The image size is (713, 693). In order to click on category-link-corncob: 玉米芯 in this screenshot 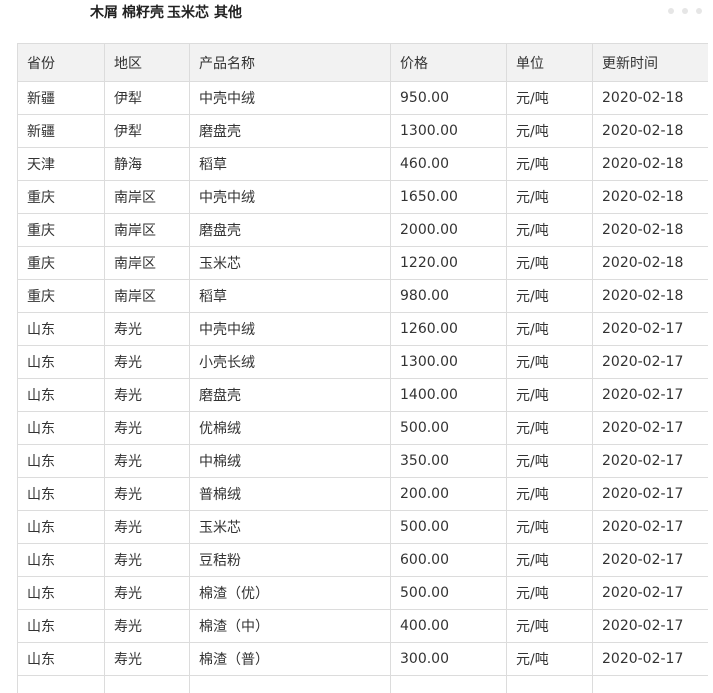, I will do `click(188, 12)`.